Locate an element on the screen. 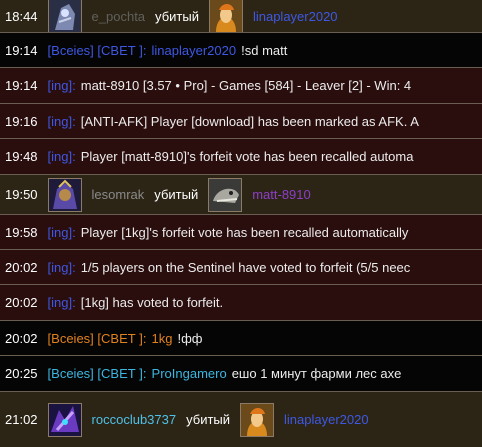  log-row-kill: 18:44 e_pochta убитый linaplayer2020 is located at coordinates (241, 16).